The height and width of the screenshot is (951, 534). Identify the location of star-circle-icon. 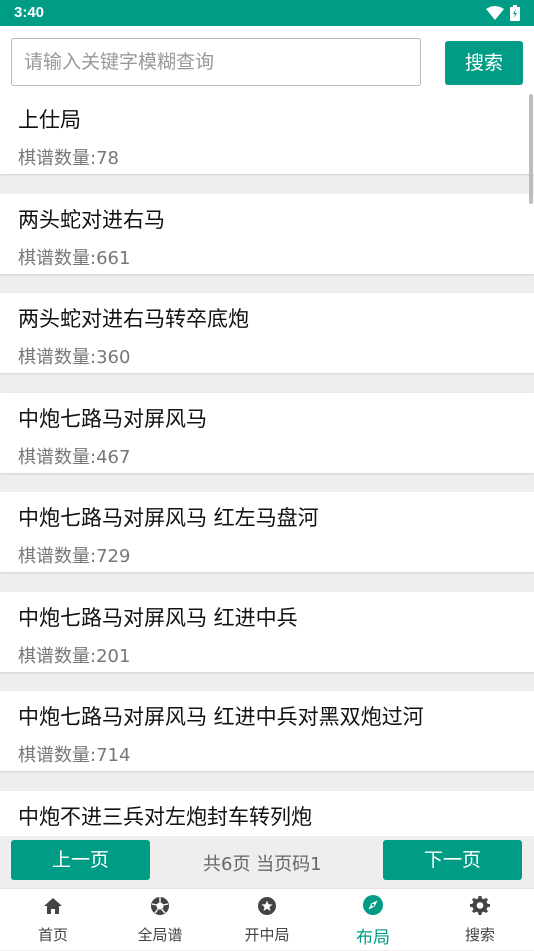
(267, 906).